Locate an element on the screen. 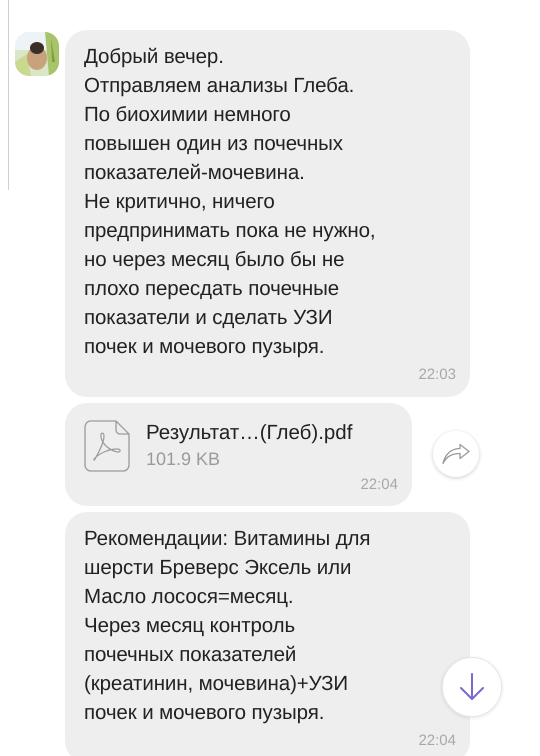  file-size: 101.9 KB is located at coordinates (184, 459).